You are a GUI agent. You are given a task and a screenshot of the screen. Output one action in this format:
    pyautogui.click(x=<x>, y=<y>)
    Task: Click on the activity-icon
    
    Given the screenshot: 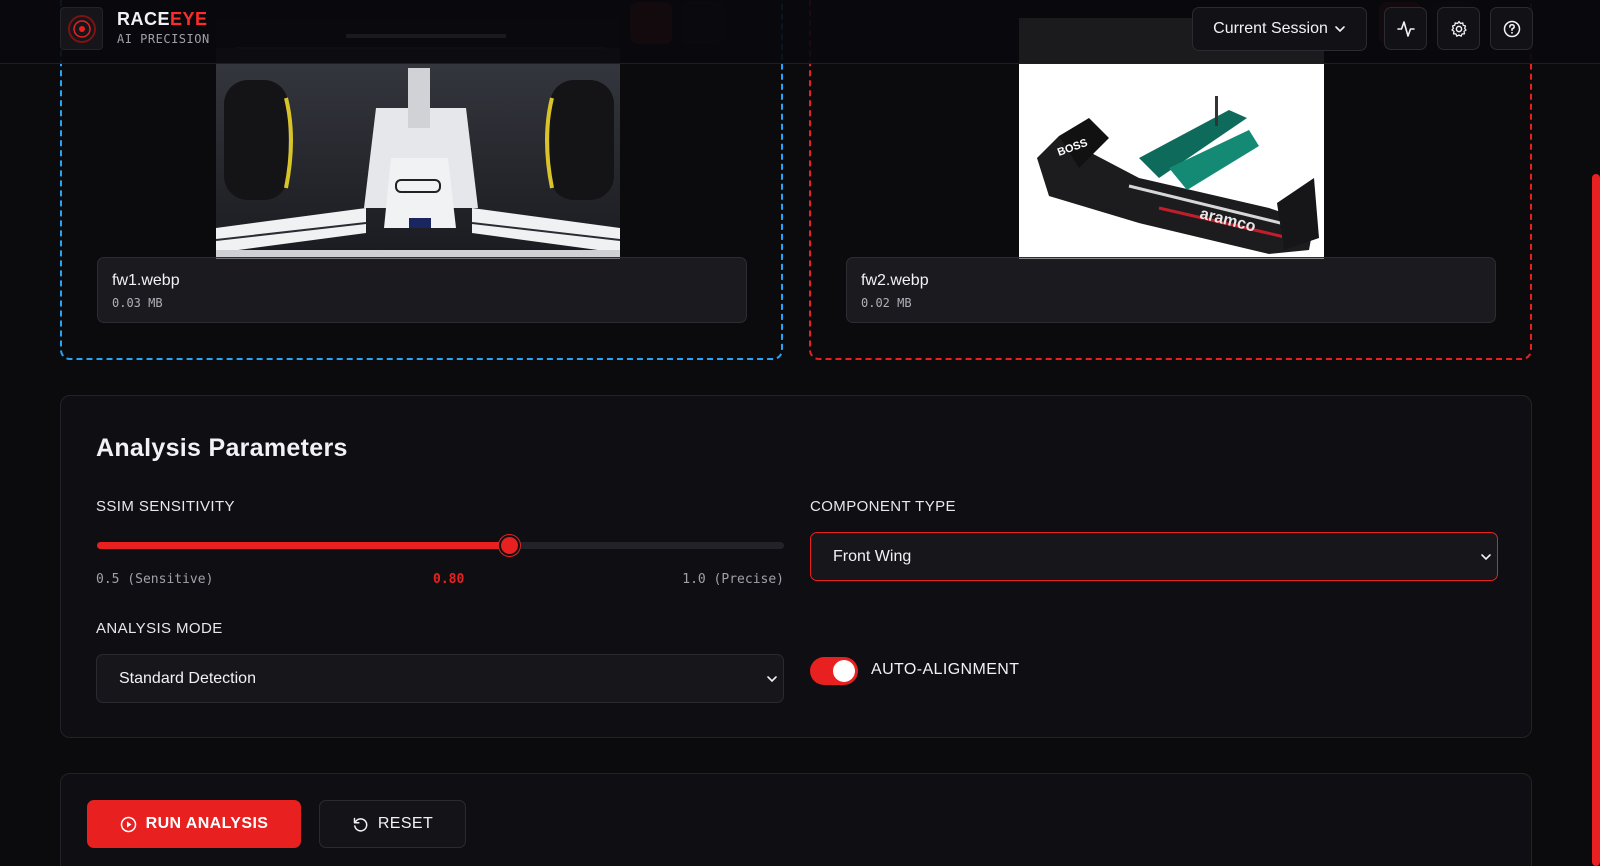 What is the action you would take?
    pyautogui.click(x=1405, y=28)
    